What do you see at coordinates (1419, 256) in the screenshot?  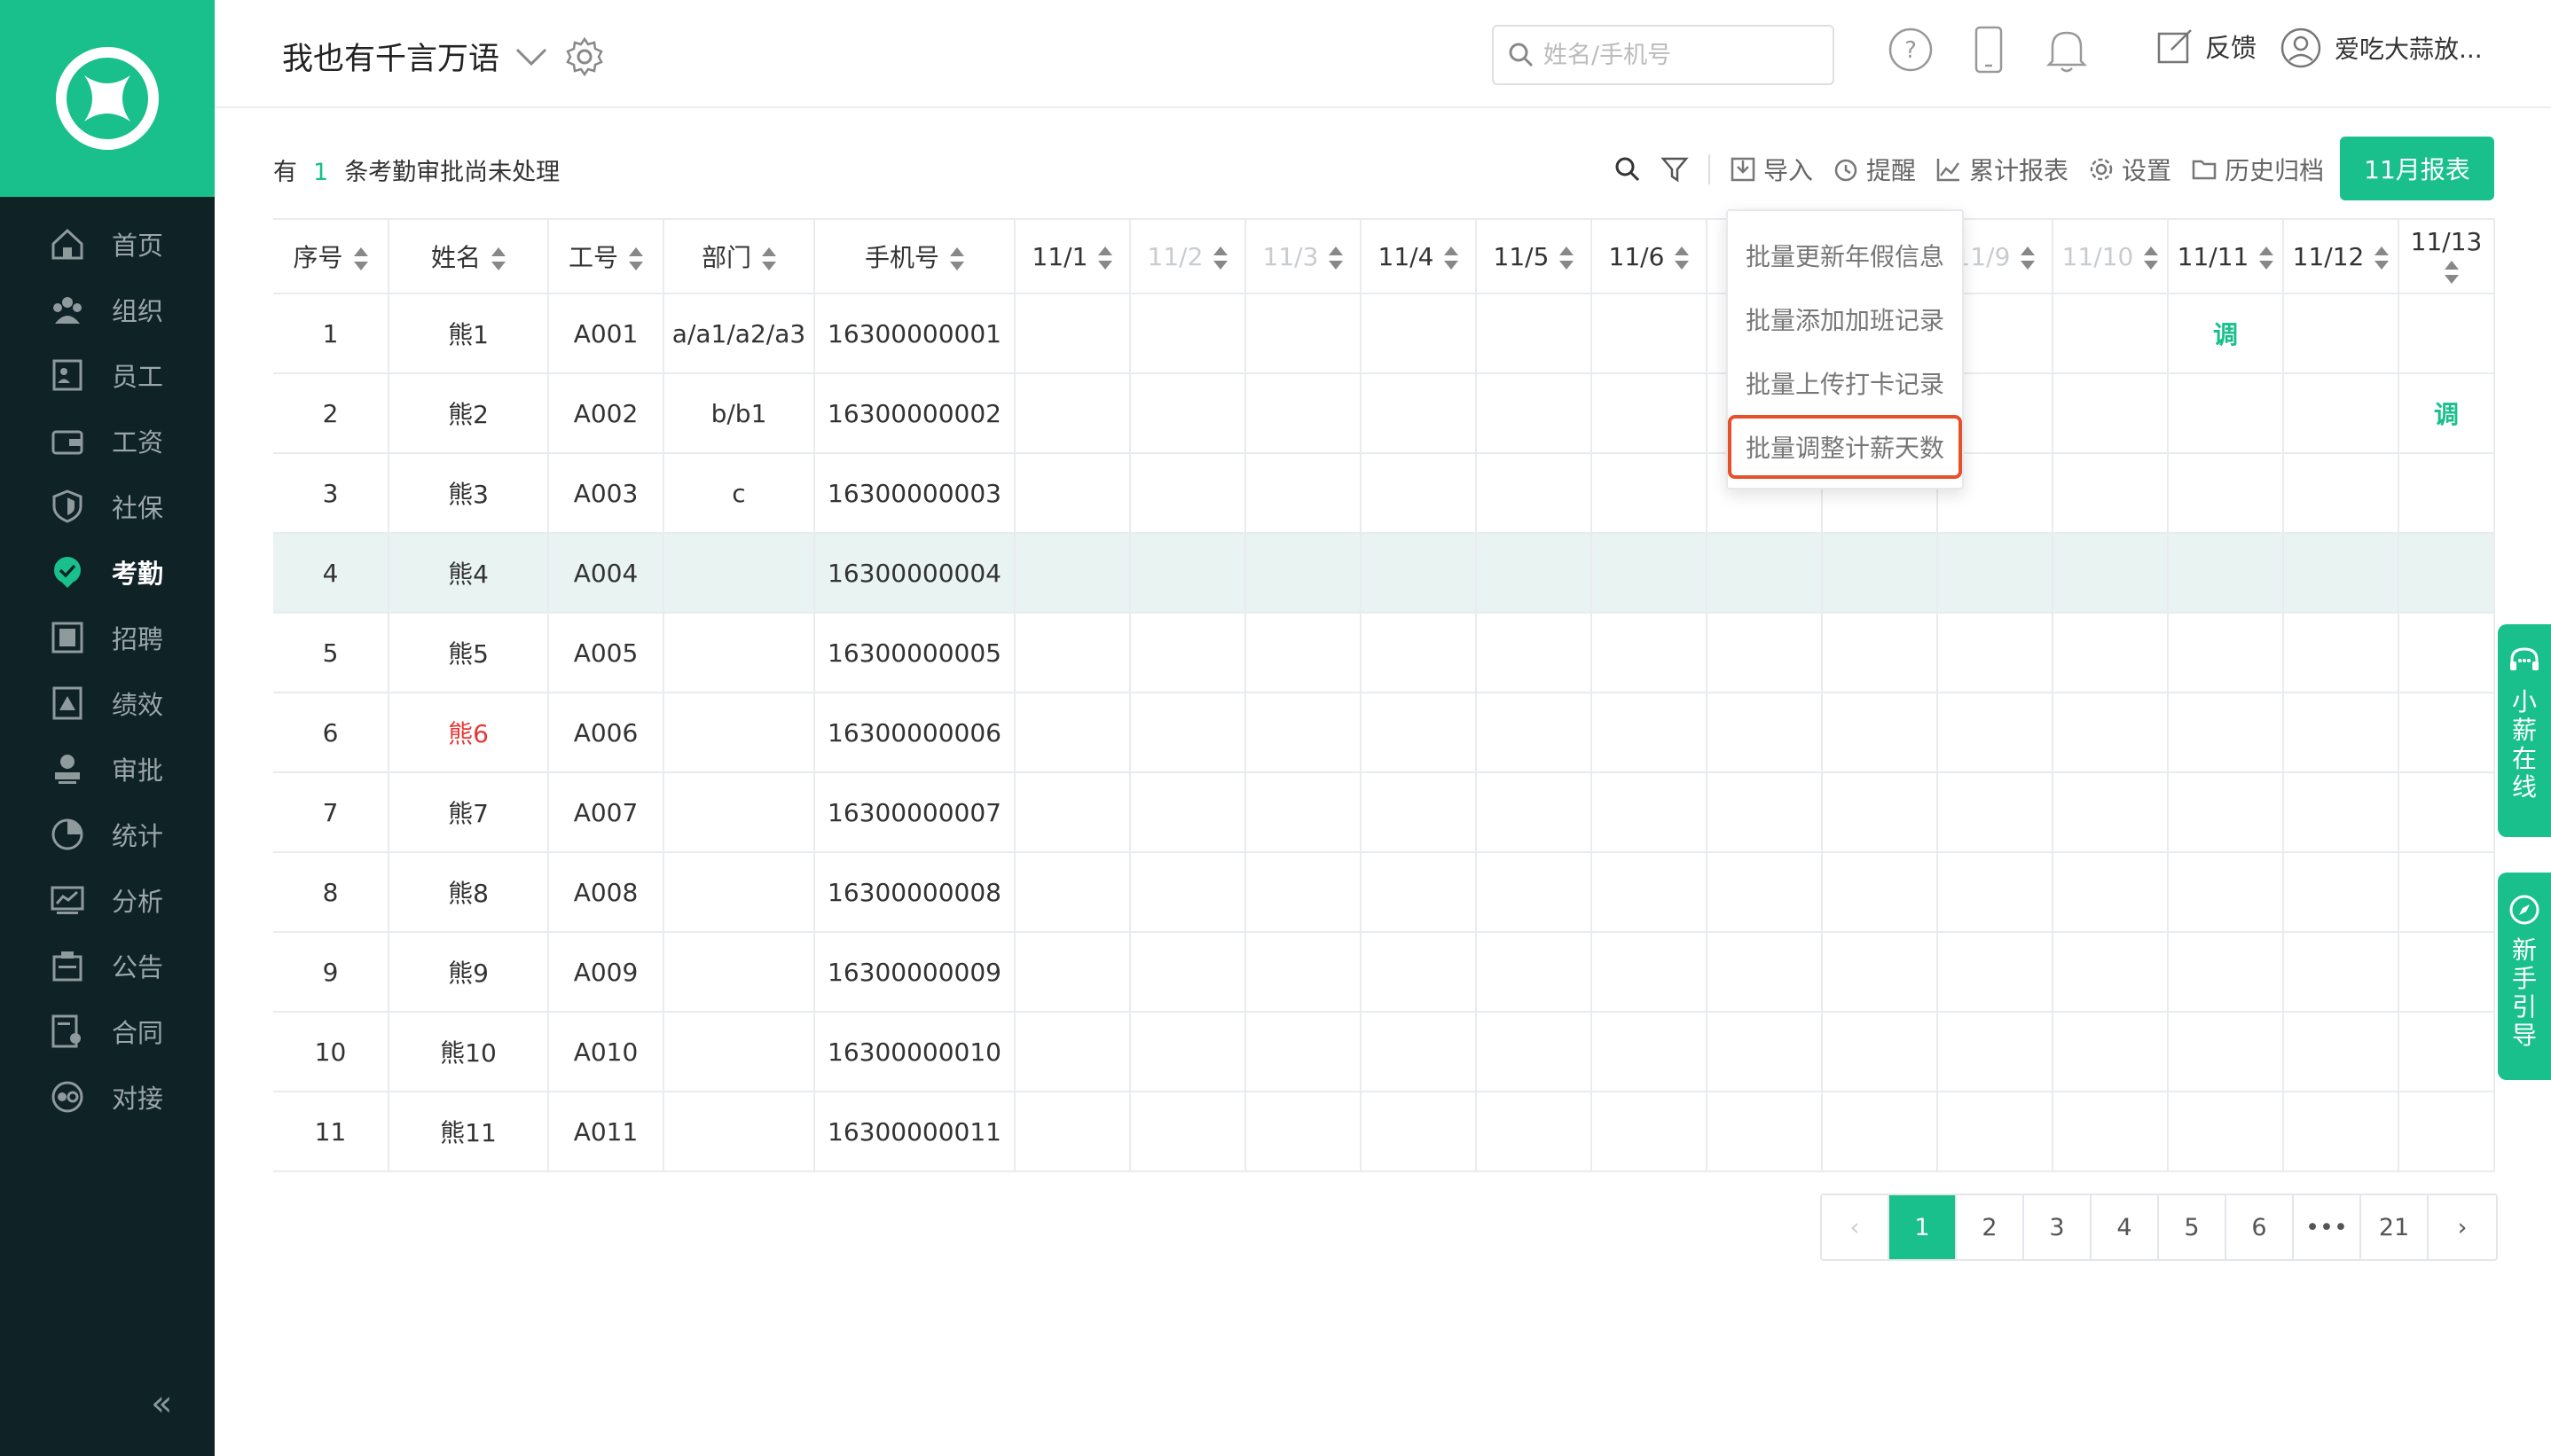 I see `column-header: 11/4` at bounding box center [1419, 256].